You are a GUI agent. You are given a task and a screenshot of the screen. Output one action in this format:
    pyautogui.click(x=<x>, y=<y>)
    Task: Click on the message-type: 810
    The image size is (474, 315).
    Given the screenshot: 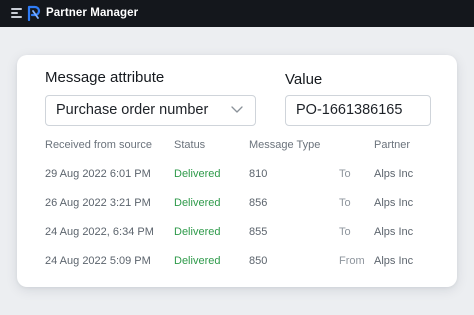 What is the action you would take?
    pyautogui.click(x=258, y=174)
    